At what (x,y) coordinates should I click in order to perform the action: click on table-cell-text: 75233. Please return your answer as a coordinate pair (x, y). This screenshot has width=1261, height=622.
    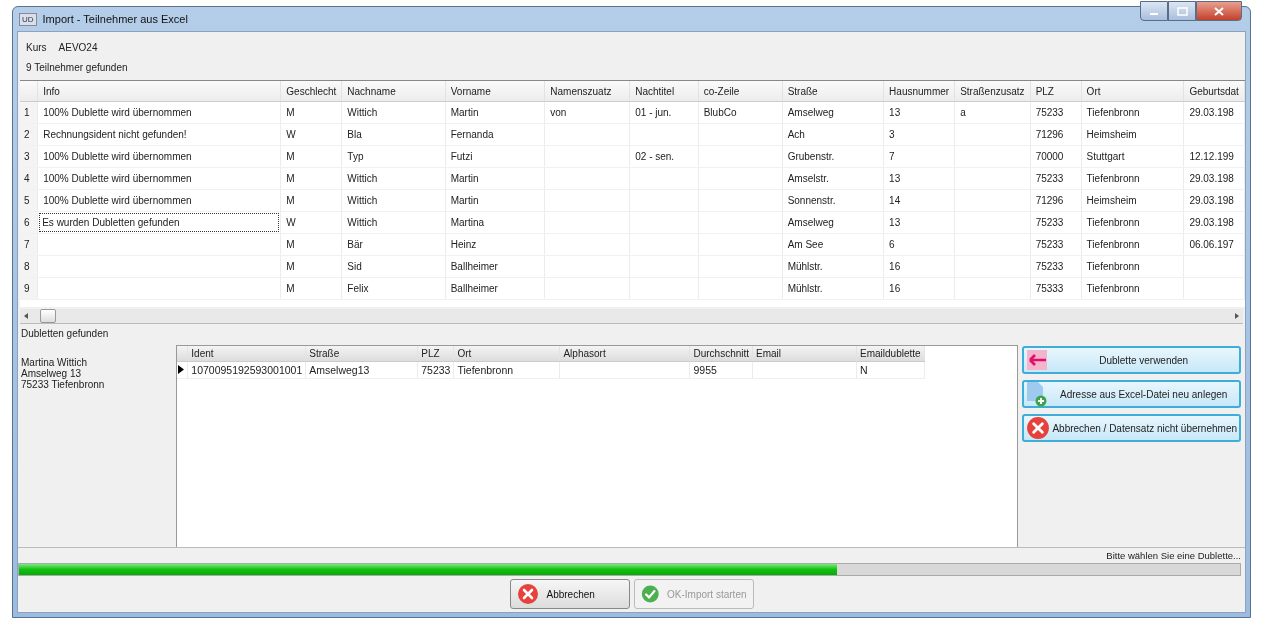
    Looking at the image, I should click on (1050, 178).